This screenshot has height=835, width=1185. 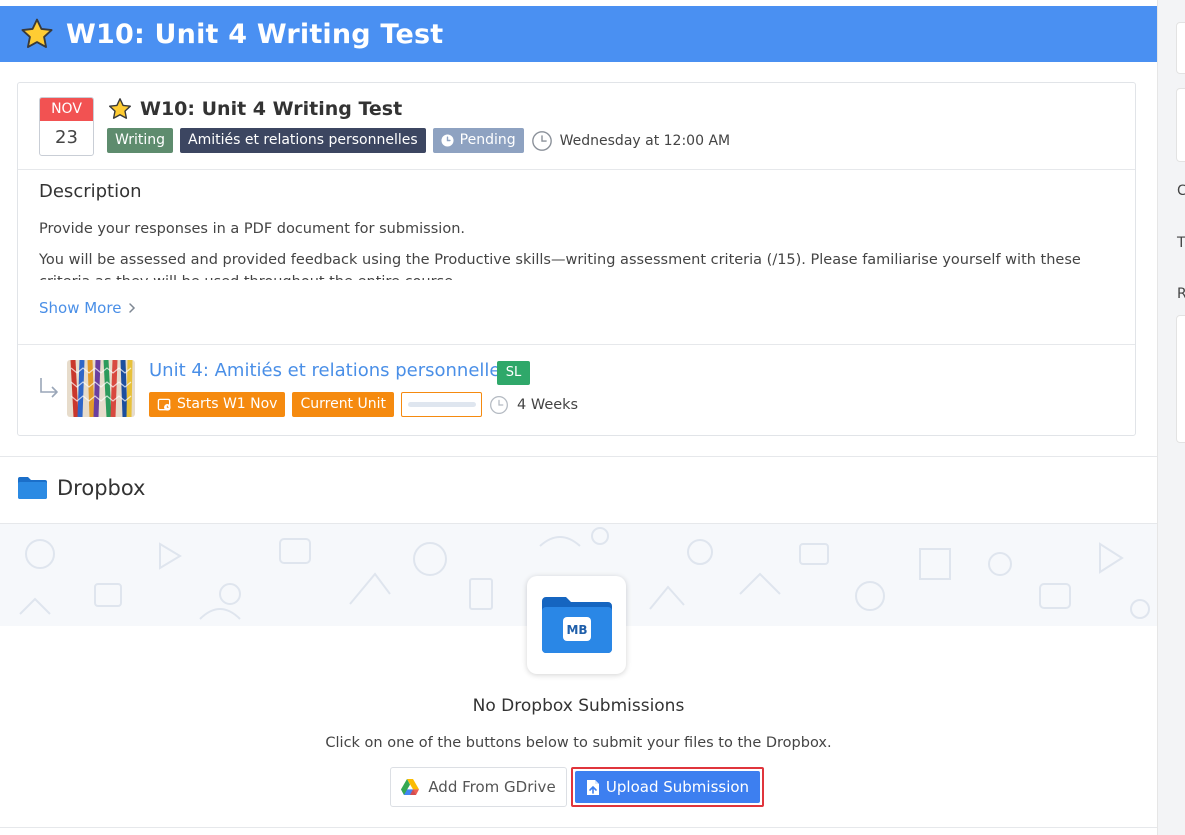 I want to click on starts-text: Starts W1 Nov, so click(x=227, y=404).